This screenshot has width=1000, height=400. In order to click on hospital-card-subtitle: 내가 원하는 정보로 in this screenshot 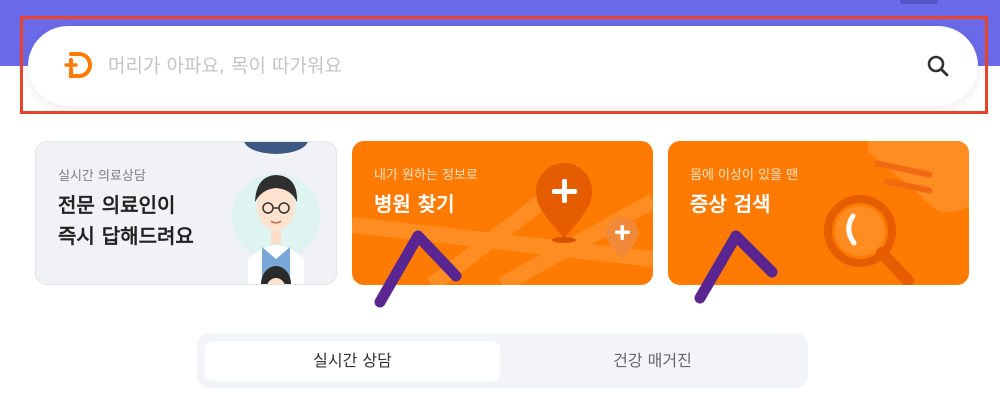, I will do `click(426, 175)`.